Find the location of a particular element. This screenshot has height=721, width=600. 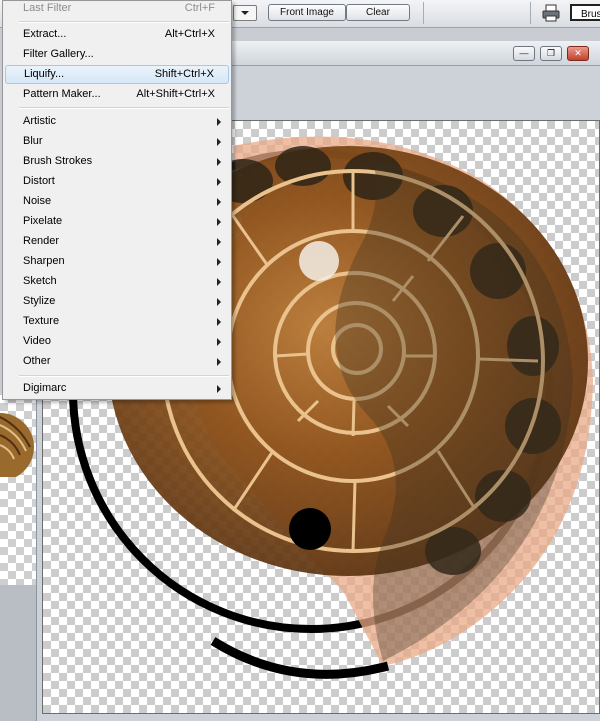

menu-item-render: Render is located at coordinates (117, 241).